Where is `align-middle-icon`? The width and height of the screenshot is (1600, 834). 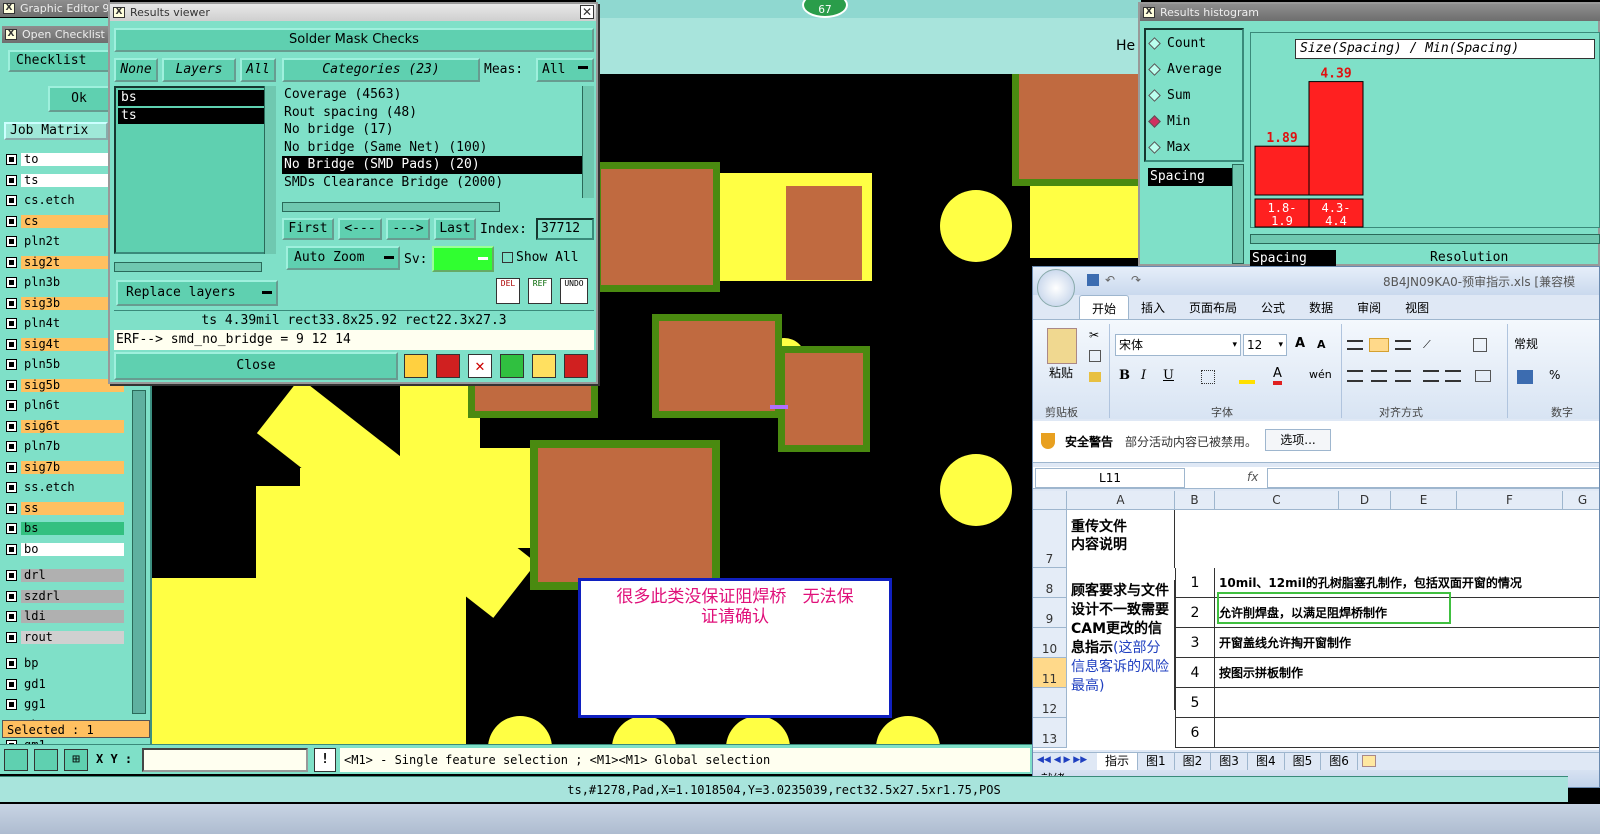 align-middle-icon is located at coordinates (1379, 345).